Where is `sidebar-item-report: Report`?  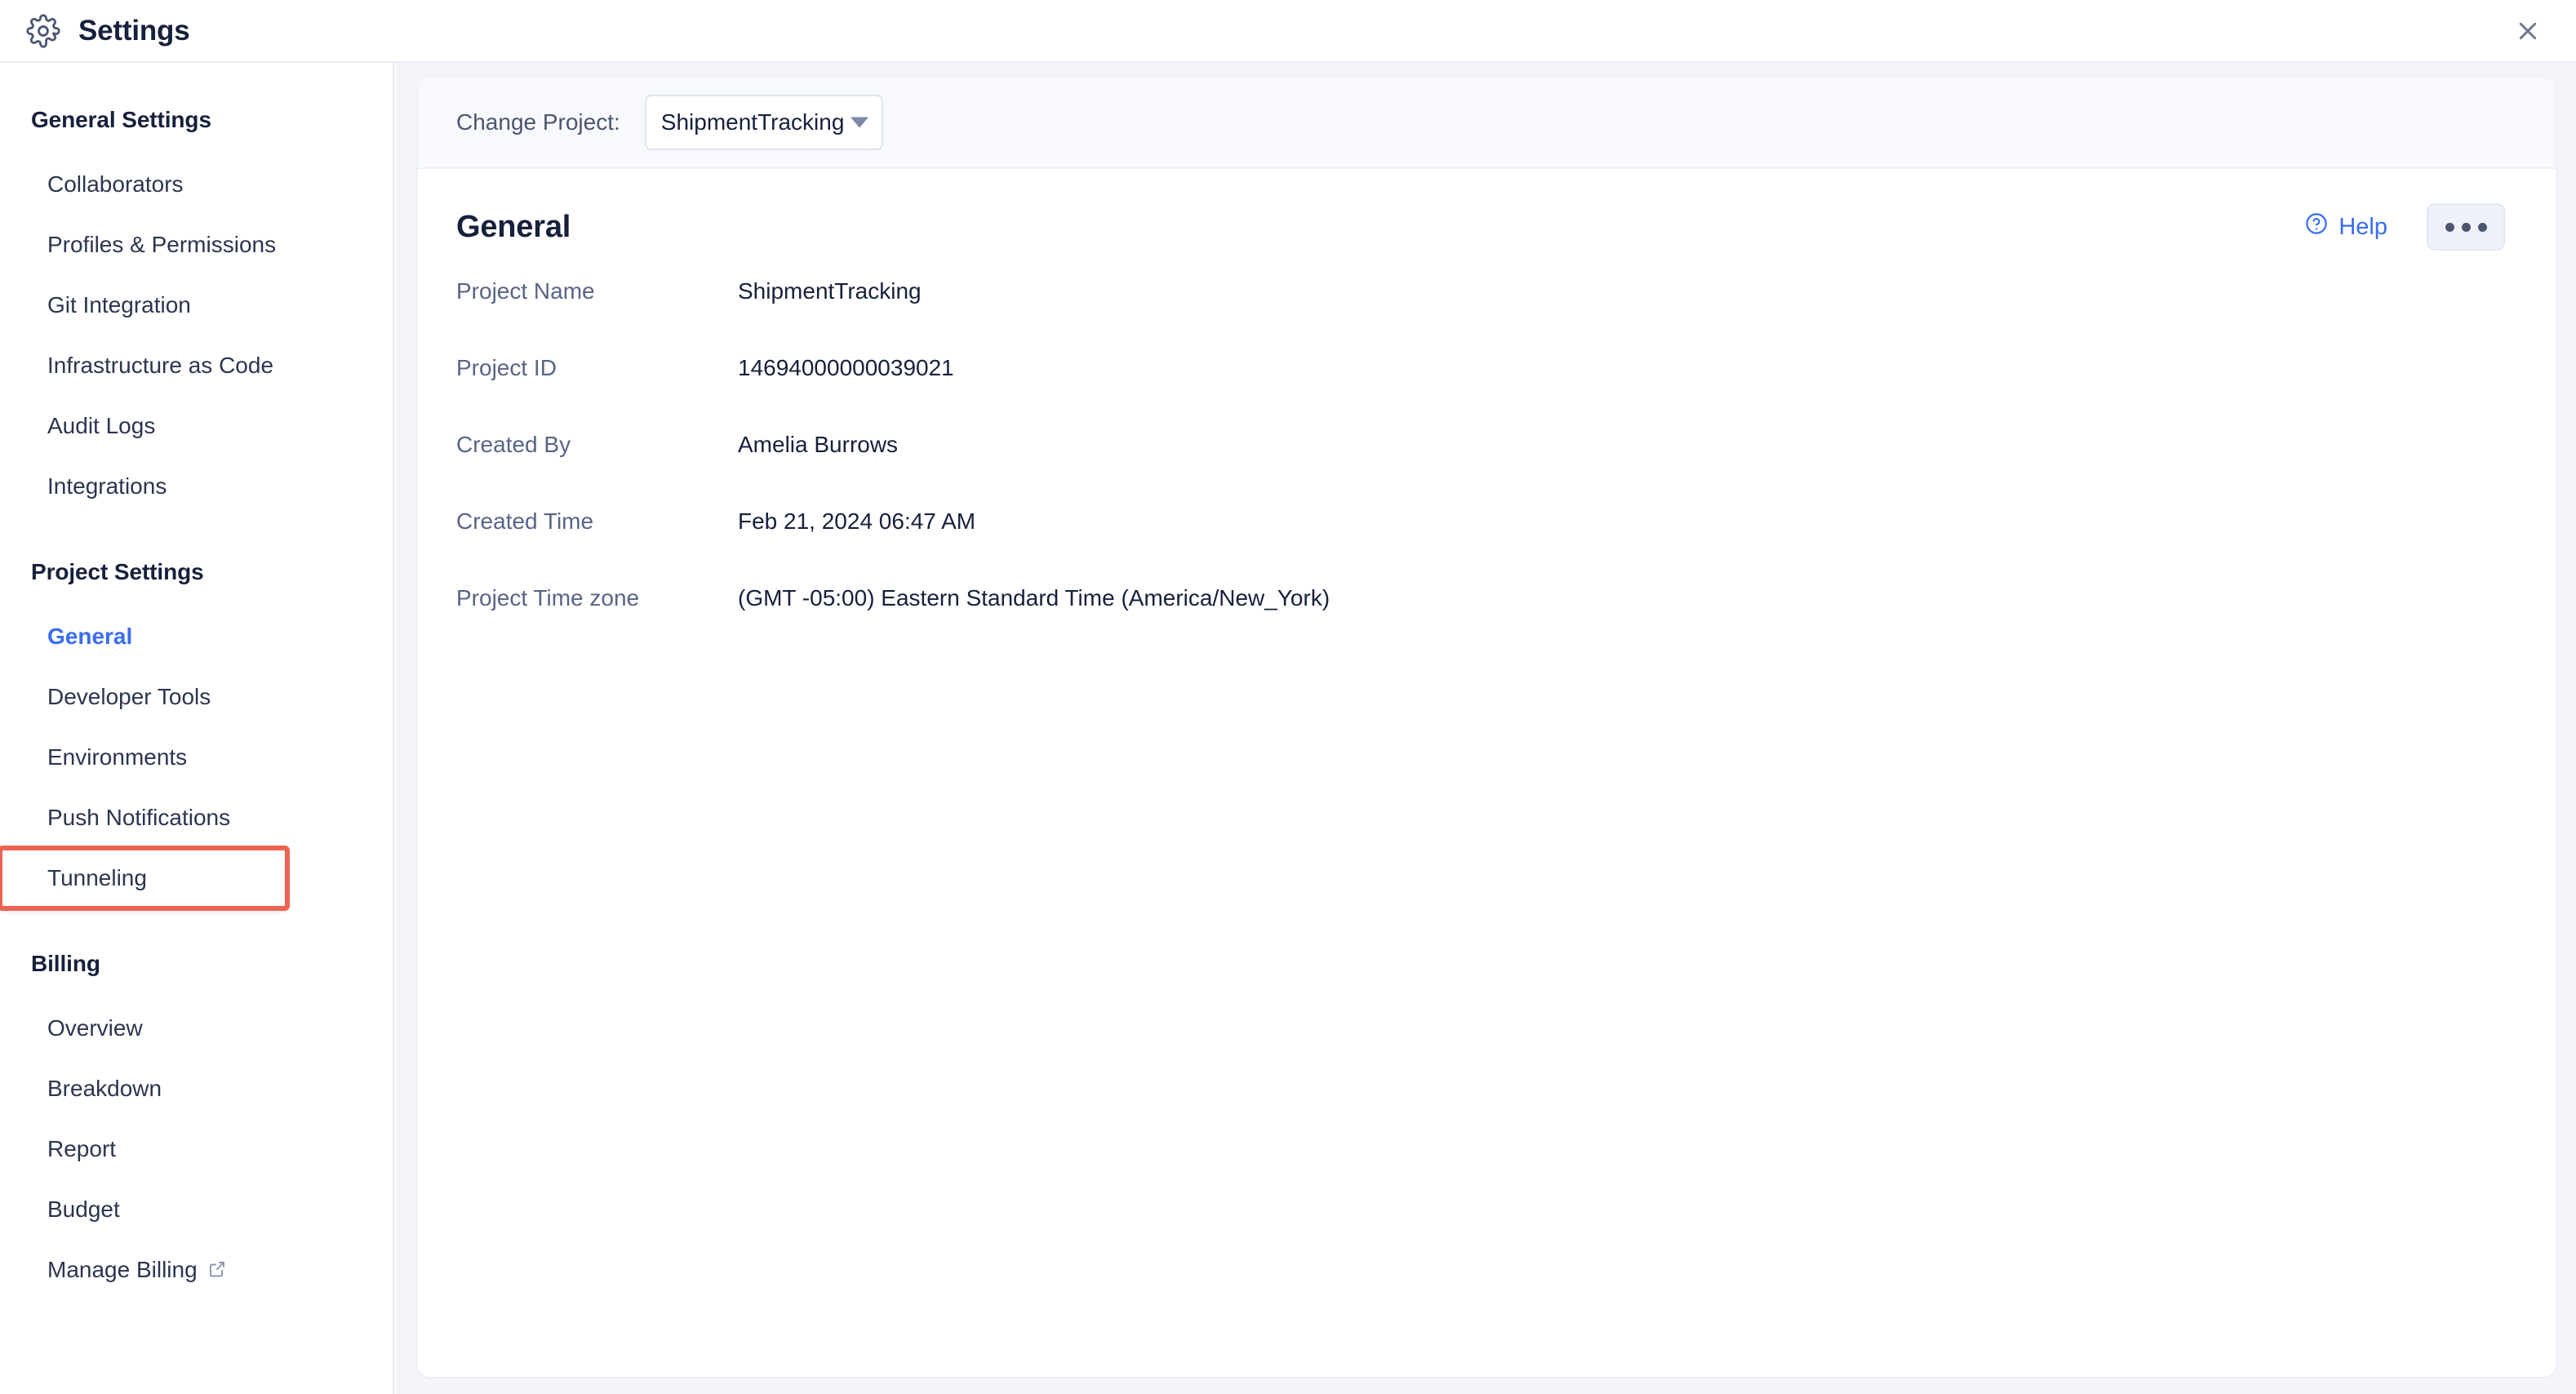 sidebar-item-report: Report is located at coordinates (196, 1149).